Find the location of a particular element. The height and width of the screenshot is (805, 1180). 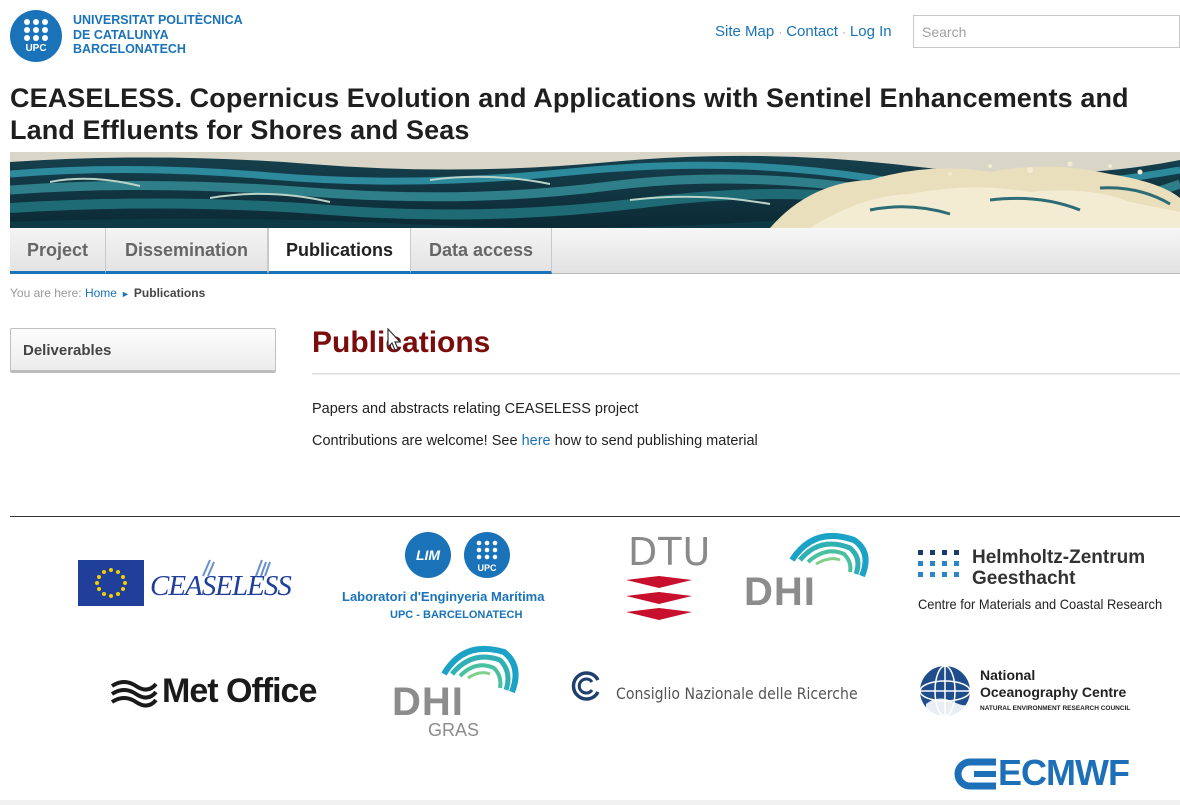

tab-dissemination: Dissemination is located at coordinates (187, 251).